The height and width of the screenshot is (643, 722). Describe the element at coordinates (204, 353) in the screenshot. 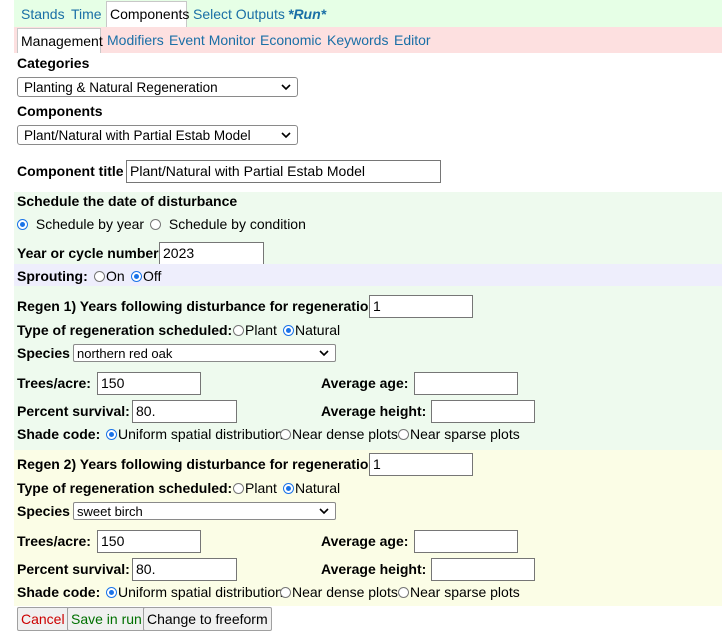

I see `regen1-species-select: northern red oak` at that location.